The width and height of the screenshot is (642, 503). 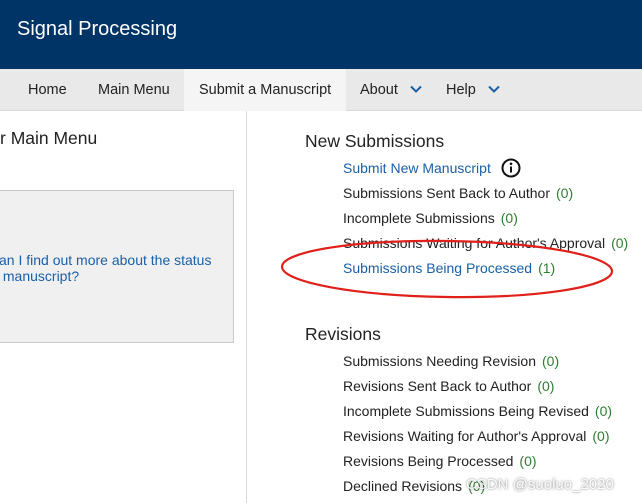 What do you see at coordinates (511, 168) in the screenshot?
I see `info-icon` at bounding box center [511, 168].